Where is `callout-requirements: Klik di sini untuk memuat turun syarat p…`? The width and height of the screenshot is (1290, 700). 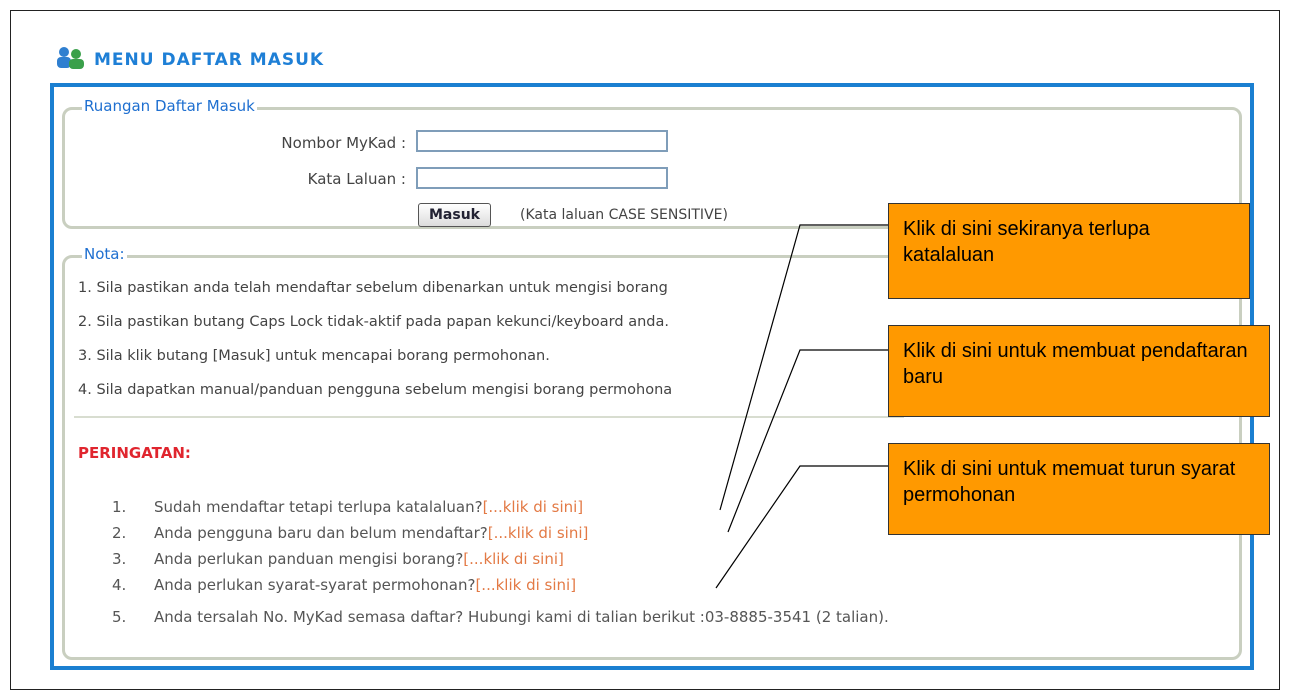 callout-requirements: Klik di sini untuk memuat turun syarat p… is located at coordinates (1079, 489).